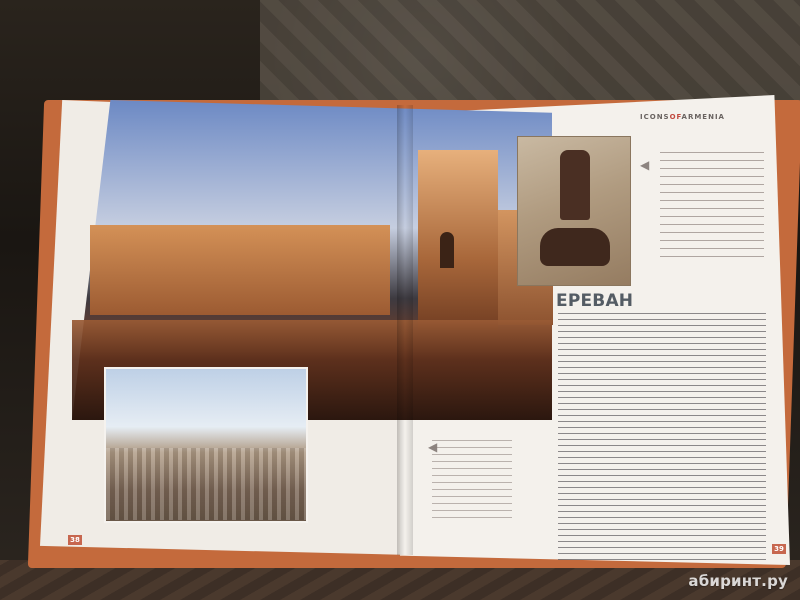  I want to click on series-header: ICONSOFARMENIA, so click(682, 117).